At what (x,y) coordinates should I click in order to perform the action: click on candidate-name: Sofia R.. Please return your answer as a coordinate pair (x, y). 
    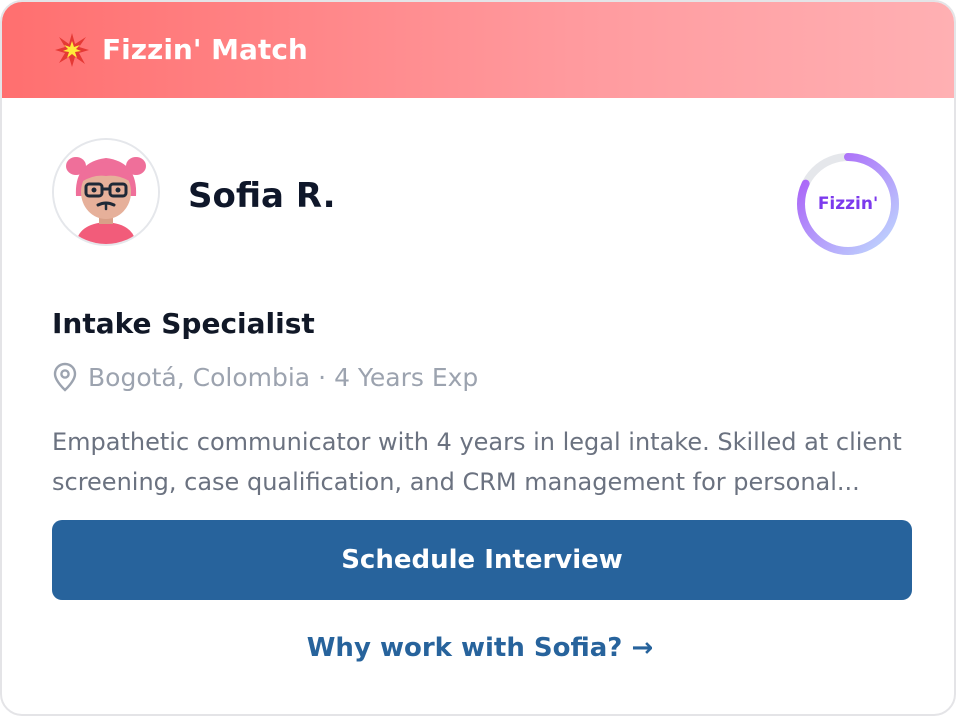
    Looking at the image, I should click on (262, 196).